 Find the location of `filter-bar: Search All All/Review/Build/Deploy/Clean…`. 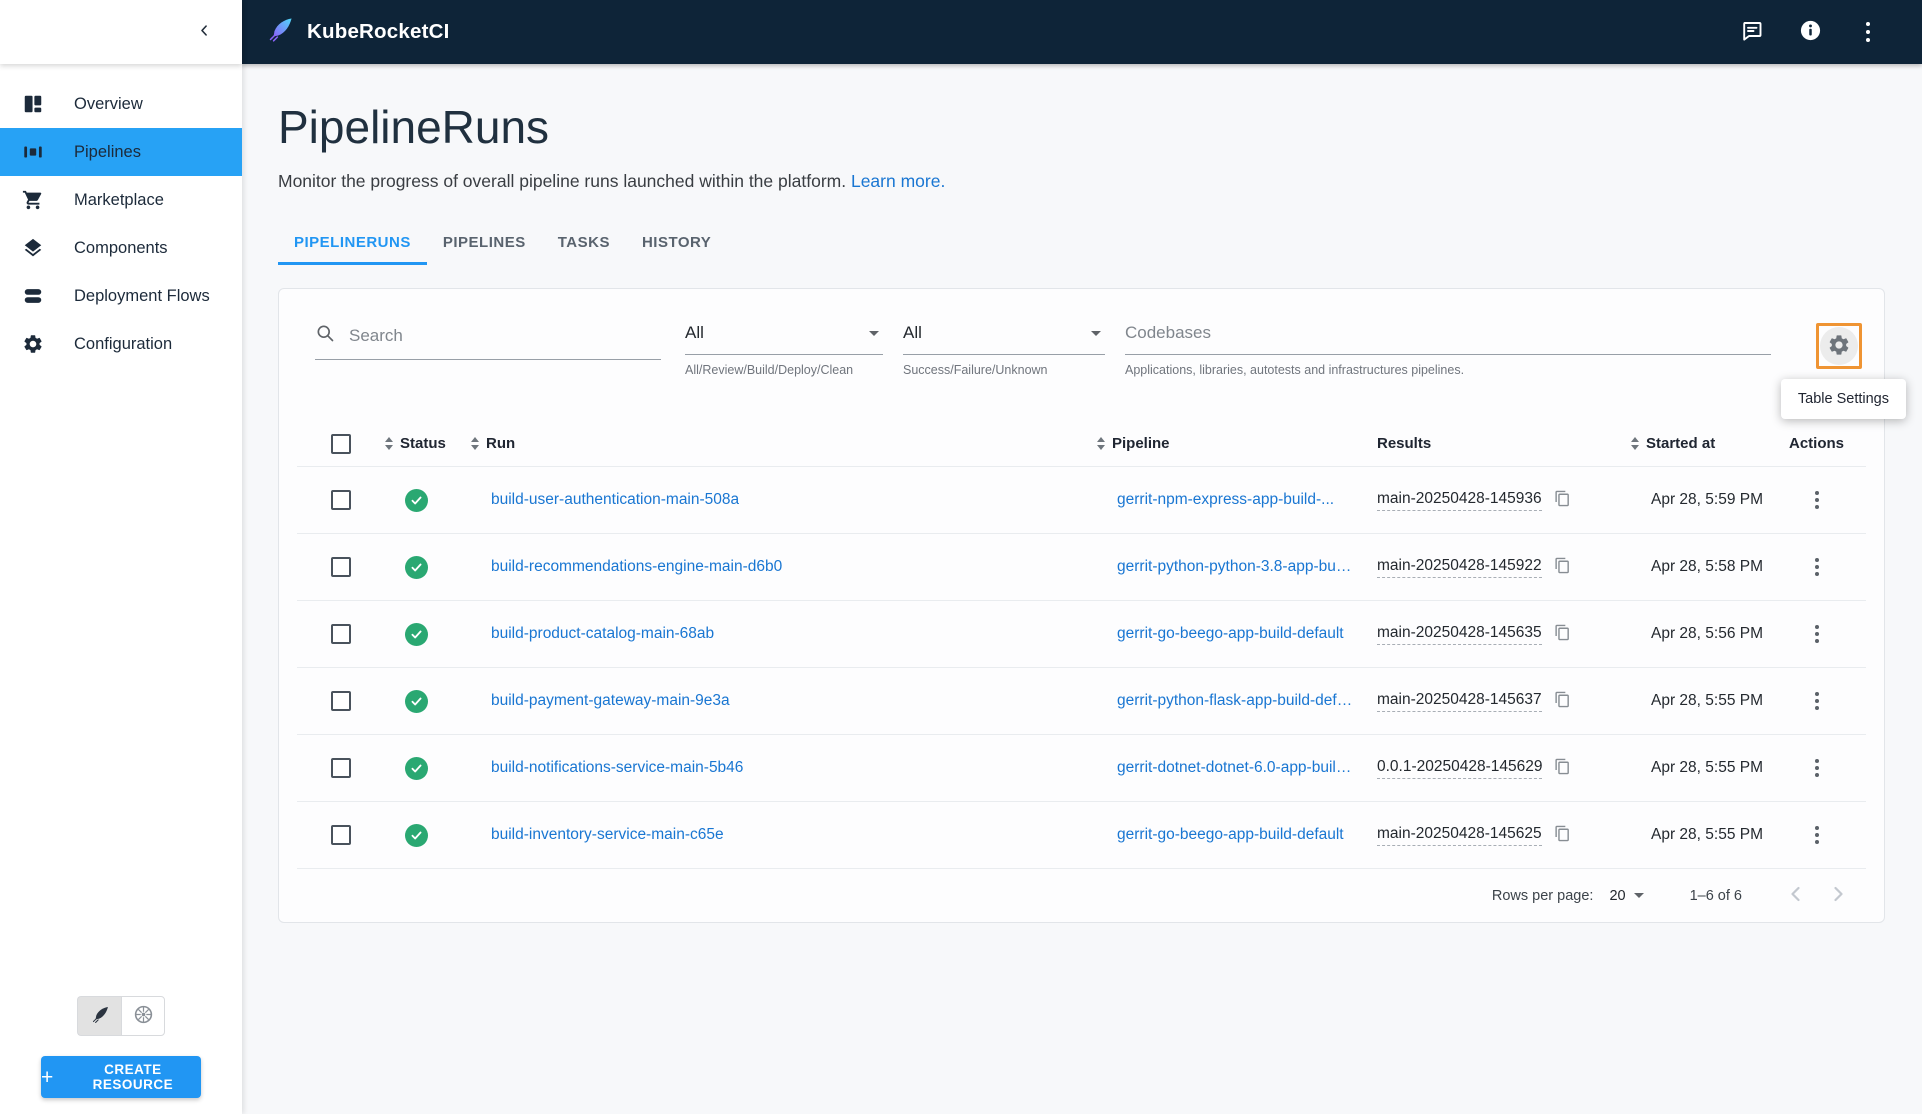

filter-bar: Search All All/Review/Build/Deploy/Clean… is located at coordinates (1092, 354).